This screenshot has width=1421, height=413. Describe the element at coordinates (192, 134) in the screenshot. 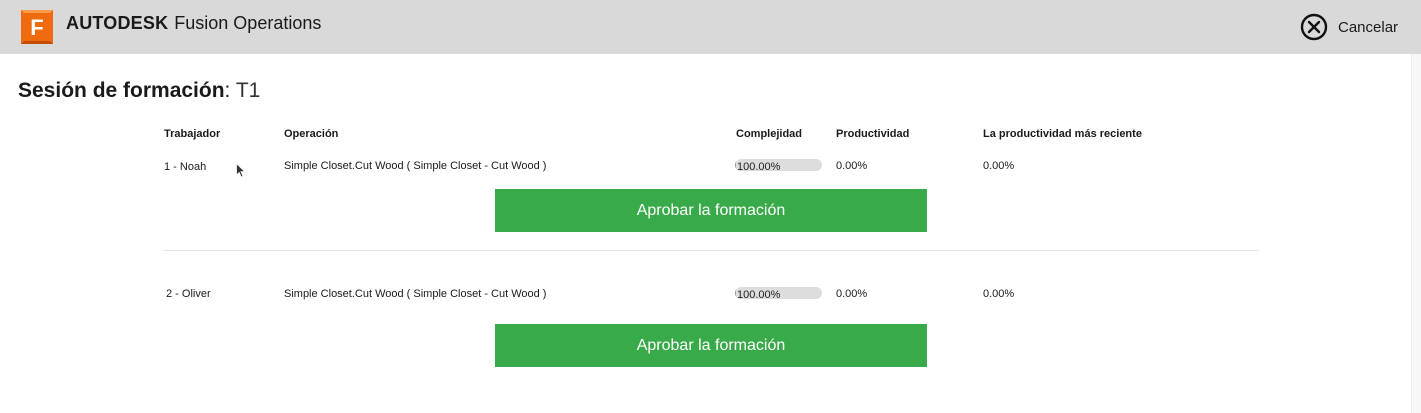

I see `column-header-worker: Trabajador` at that location.